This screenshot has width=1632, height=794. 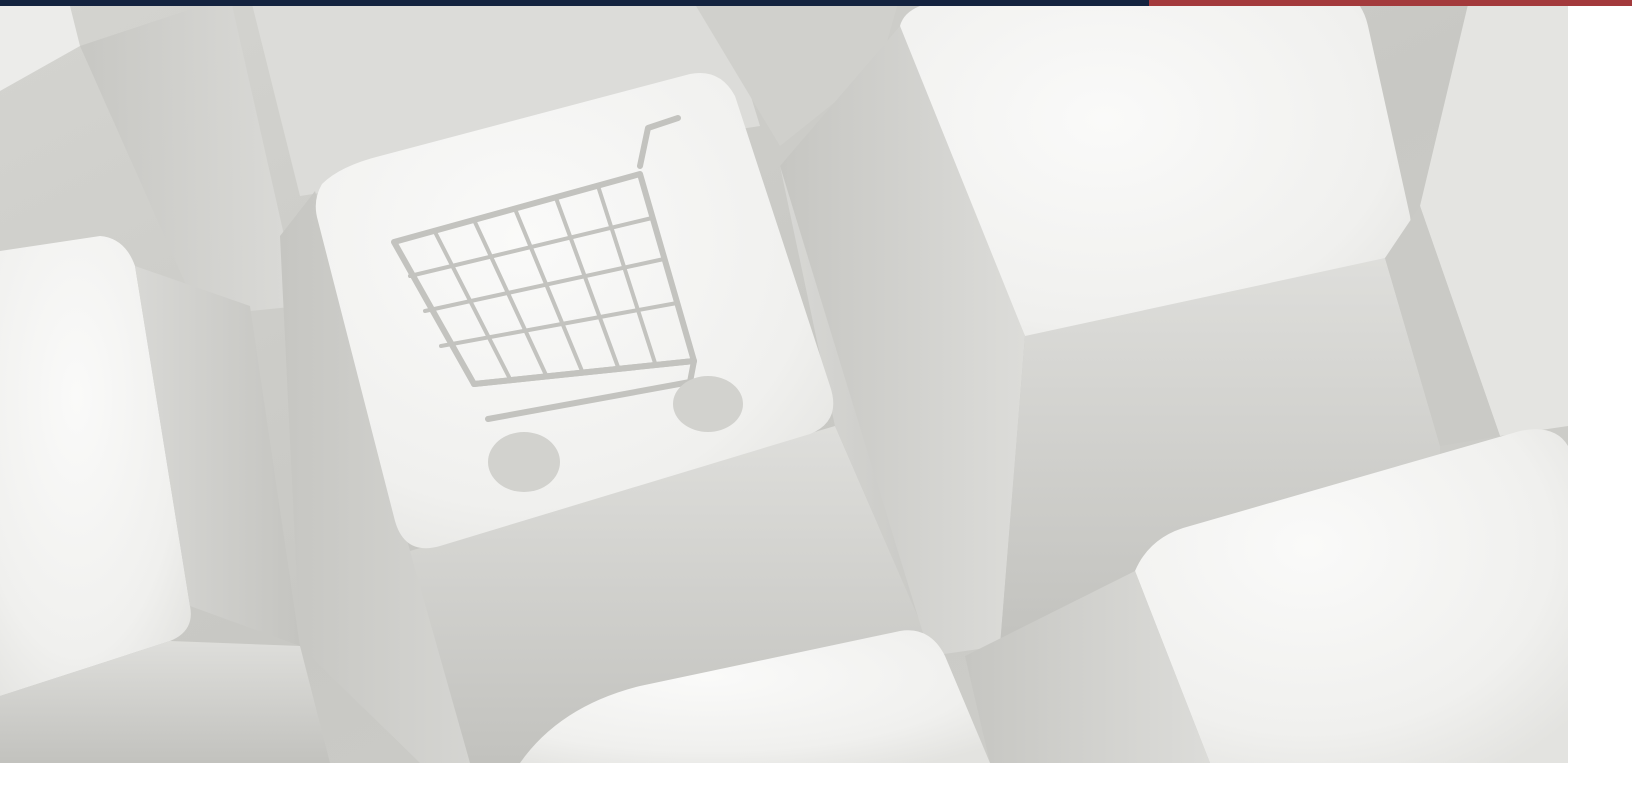 I want to click on top-bar-navy-segment, so click(x=574, y=3).